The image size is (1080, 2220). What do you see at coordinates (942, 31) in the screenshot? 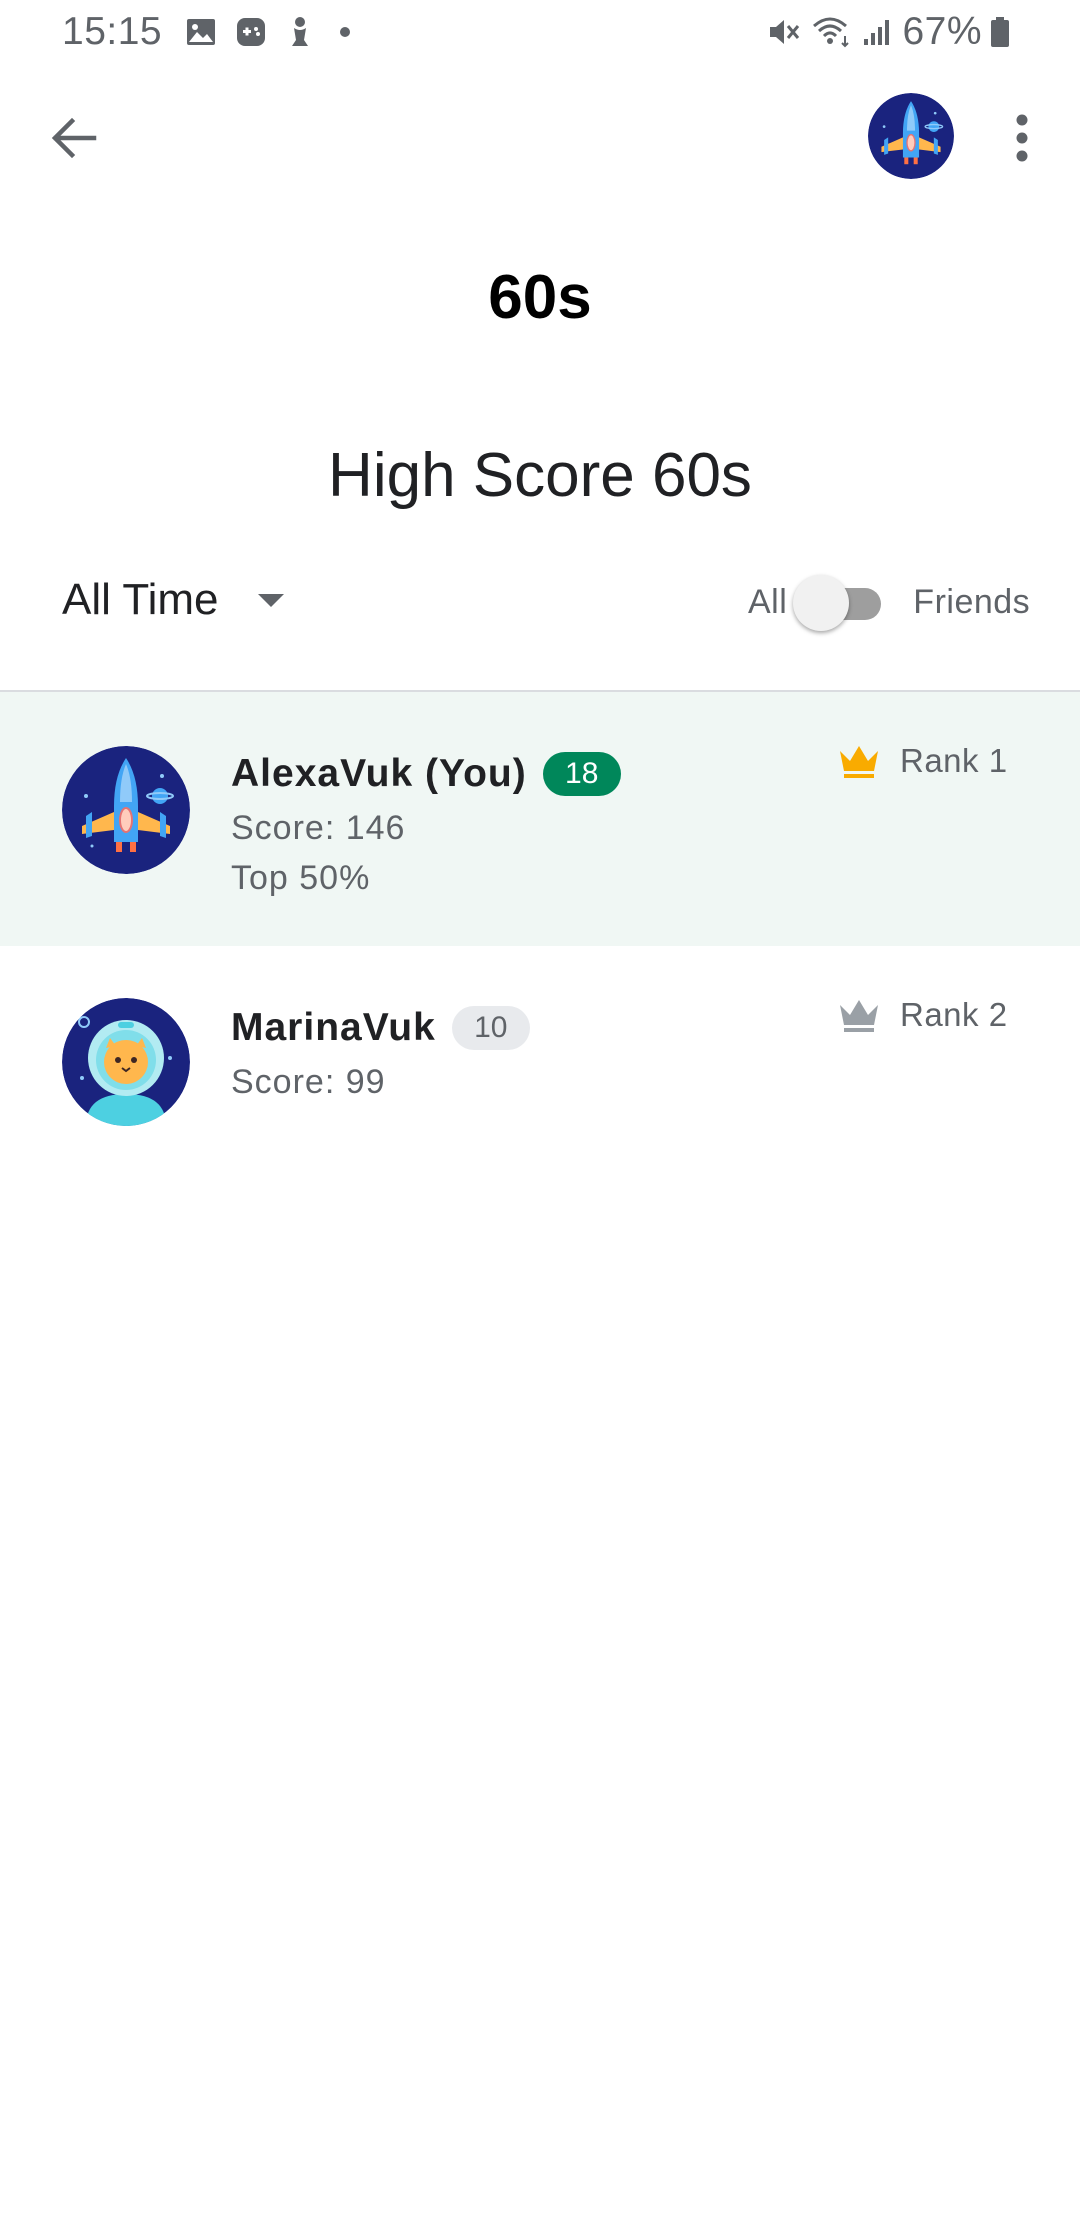
I see `battery-percent: 67%` at bounding box center [942, 31].